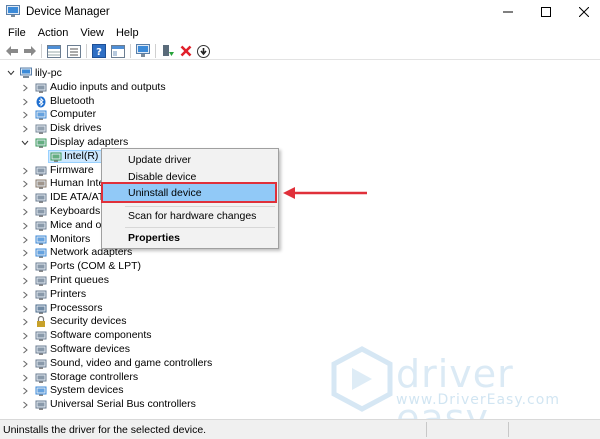  What do you see at coordinates (76, 128) in the screenshot?
I see `tree-item-label: Disk drives` at bounding box center [76, 128].